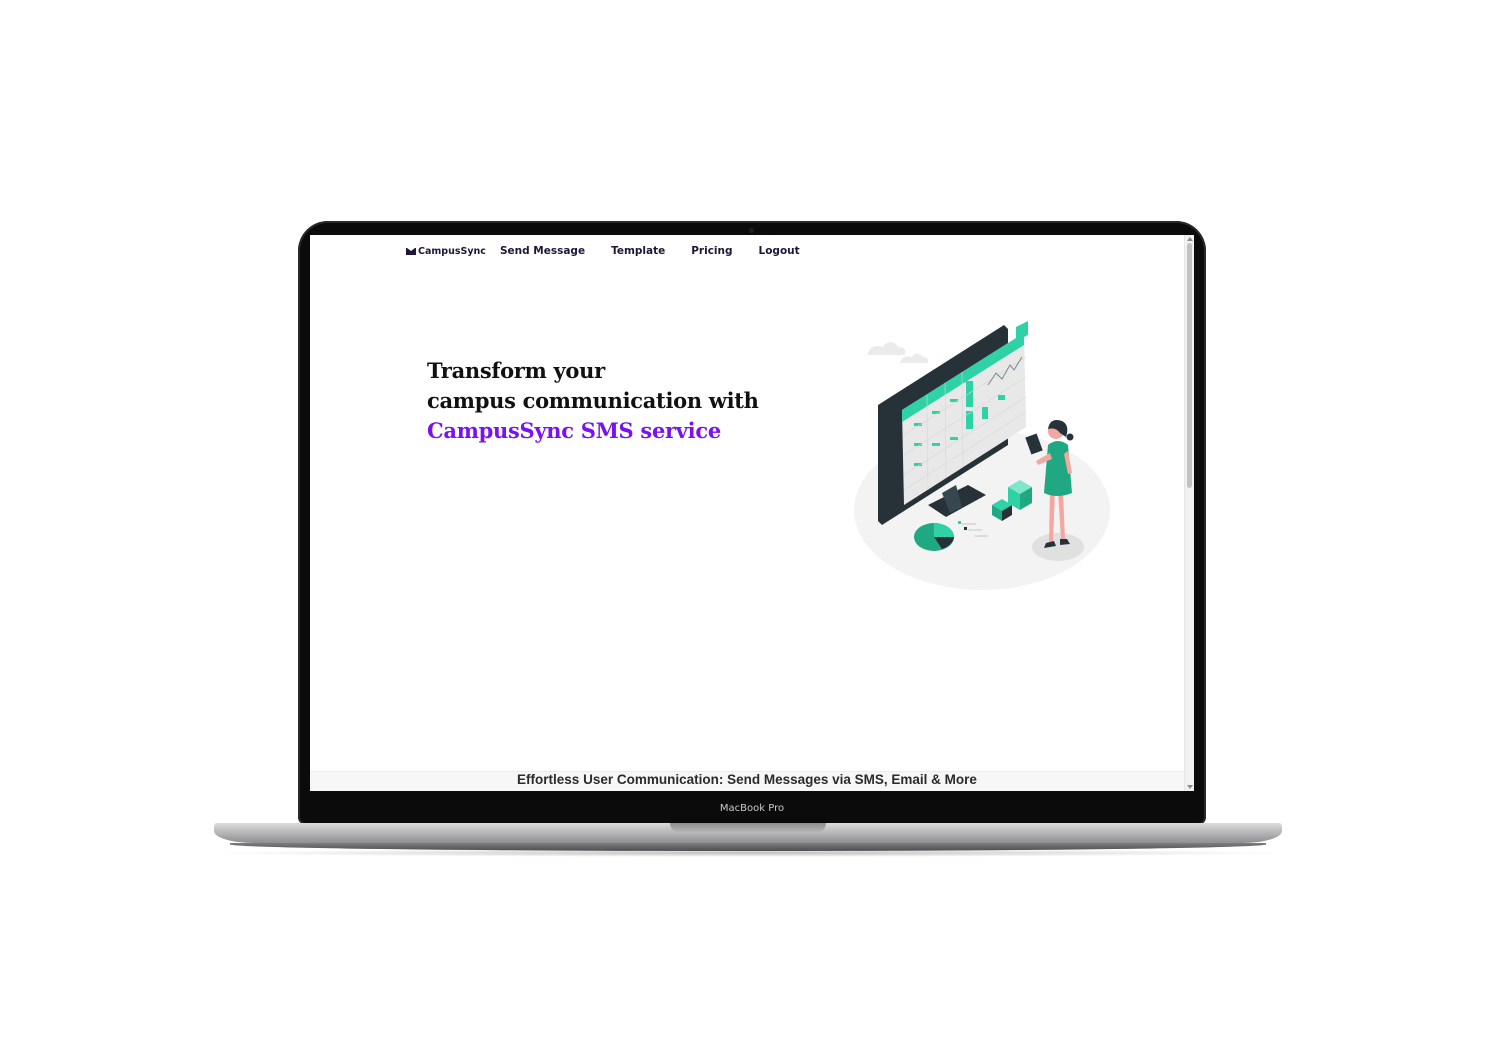 The image size is (1500, 1038). Describe the element at coordinates (574, 430) in the screenshot. I see `hero-highlight: CampusSync SMS service` at that location.